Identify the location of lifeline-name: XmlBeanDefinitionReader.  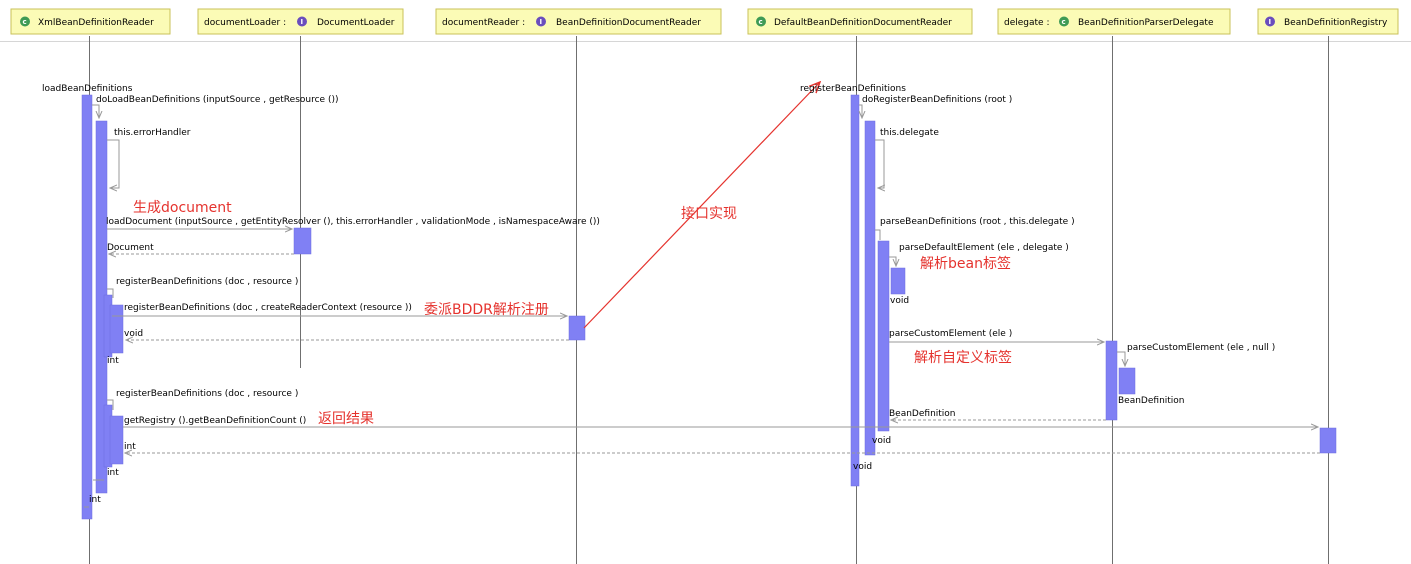
(96, 23).